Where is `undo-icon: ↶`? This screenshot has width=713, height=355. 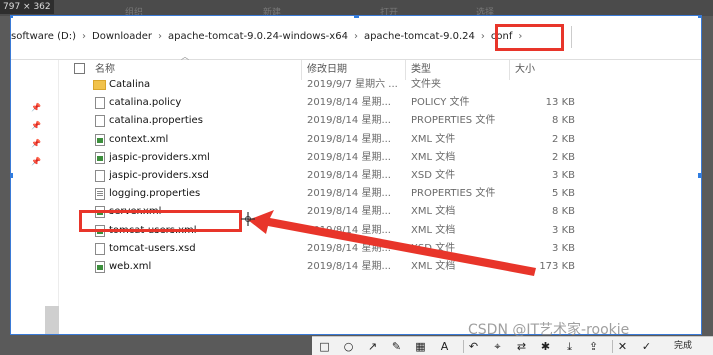 undo-icon: ↶ is located at coordinates (473, 346).